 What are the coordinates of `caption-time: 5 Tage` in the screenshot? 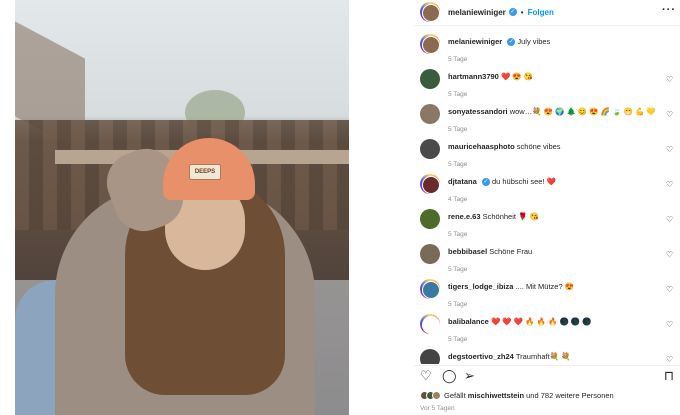 It's located at (458, 59).